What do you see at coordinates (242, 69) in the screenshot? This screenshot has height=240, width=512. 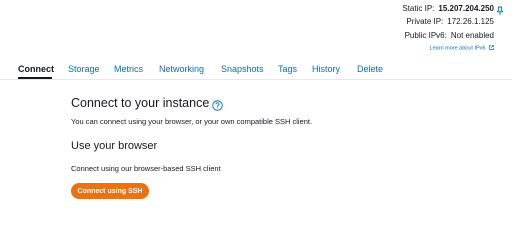 I see `tab-snapshots: Snapshots` at bounding box center [242, 69].